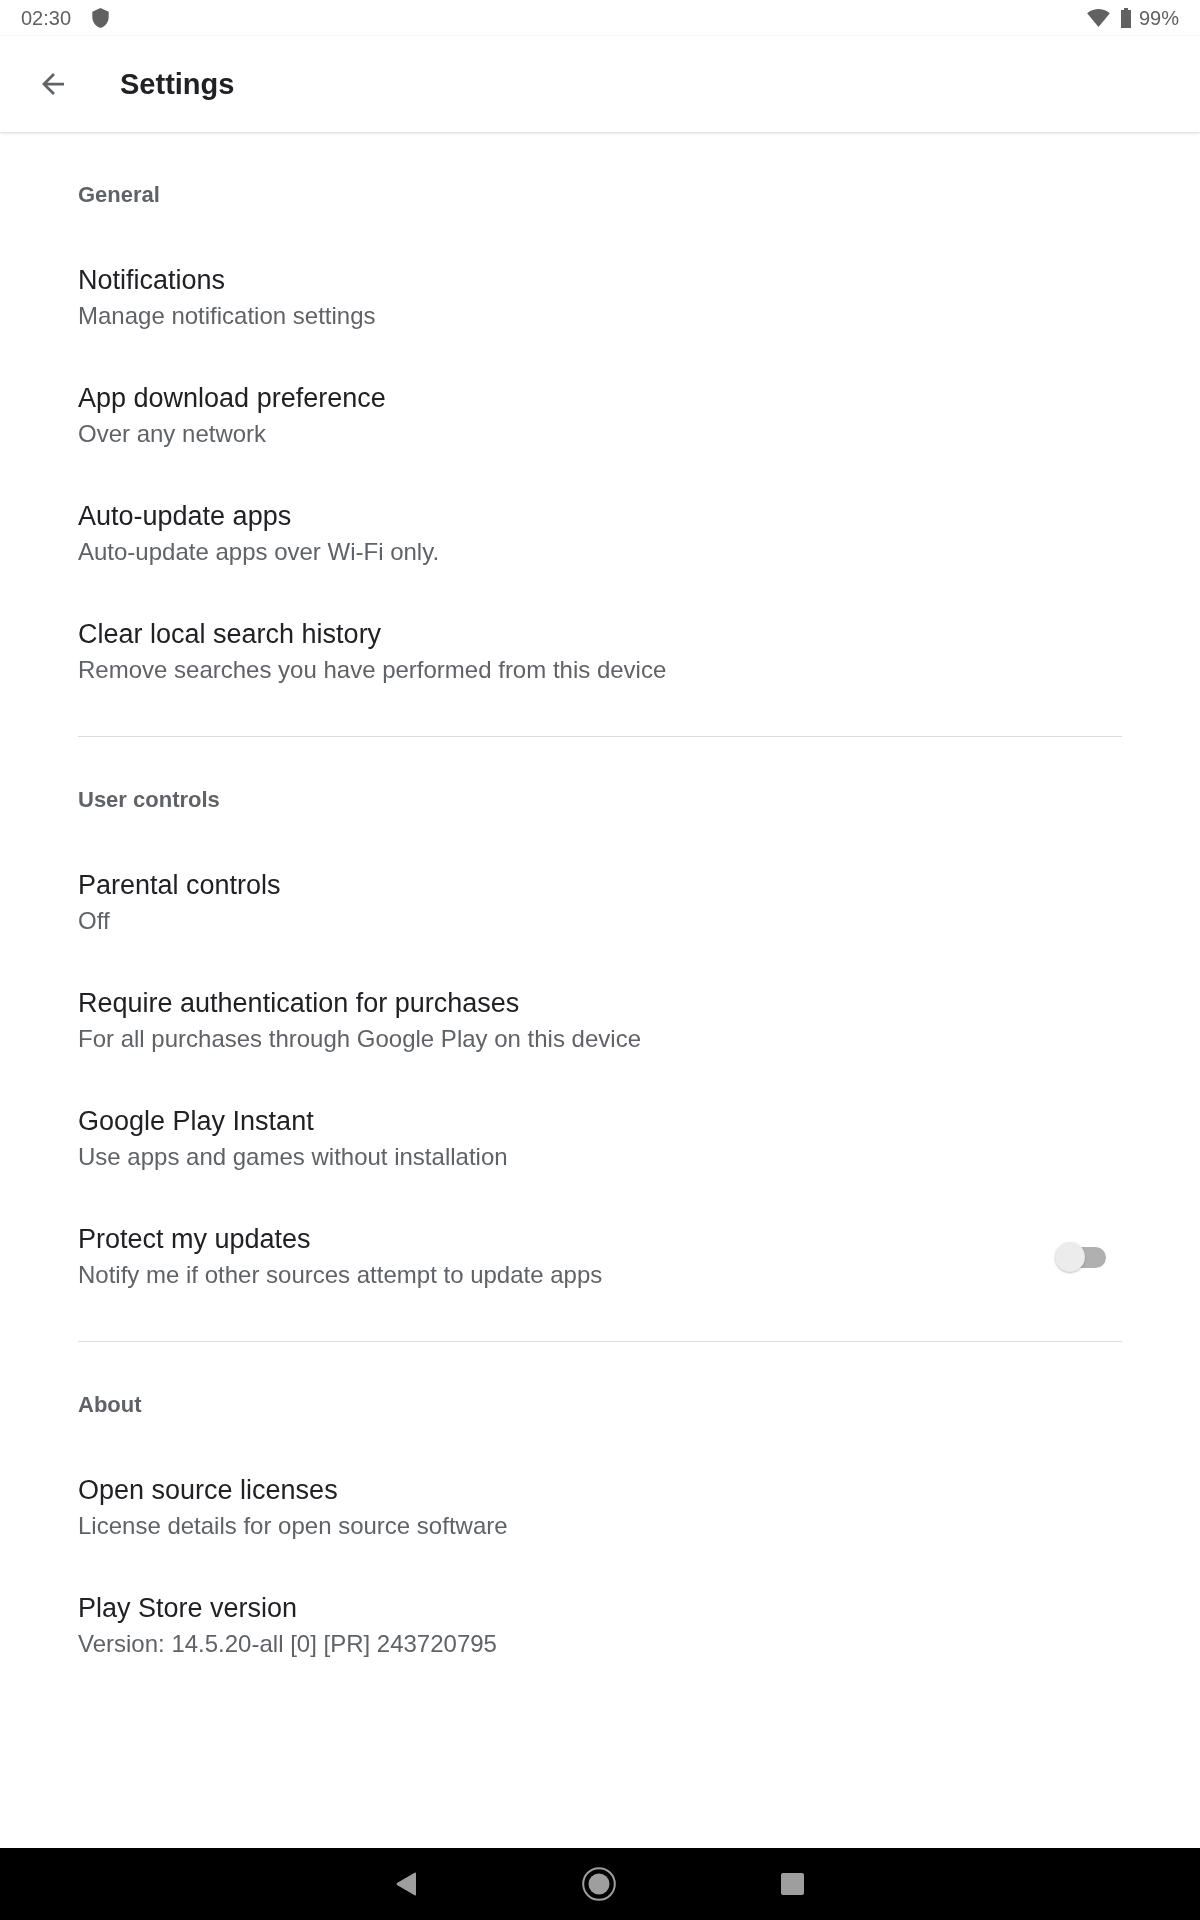 This screenshot has height=1920, width=1200. Describe the element at coordinates (177, 84) in the screenshot. I see `screen-title: Settings` at that location.